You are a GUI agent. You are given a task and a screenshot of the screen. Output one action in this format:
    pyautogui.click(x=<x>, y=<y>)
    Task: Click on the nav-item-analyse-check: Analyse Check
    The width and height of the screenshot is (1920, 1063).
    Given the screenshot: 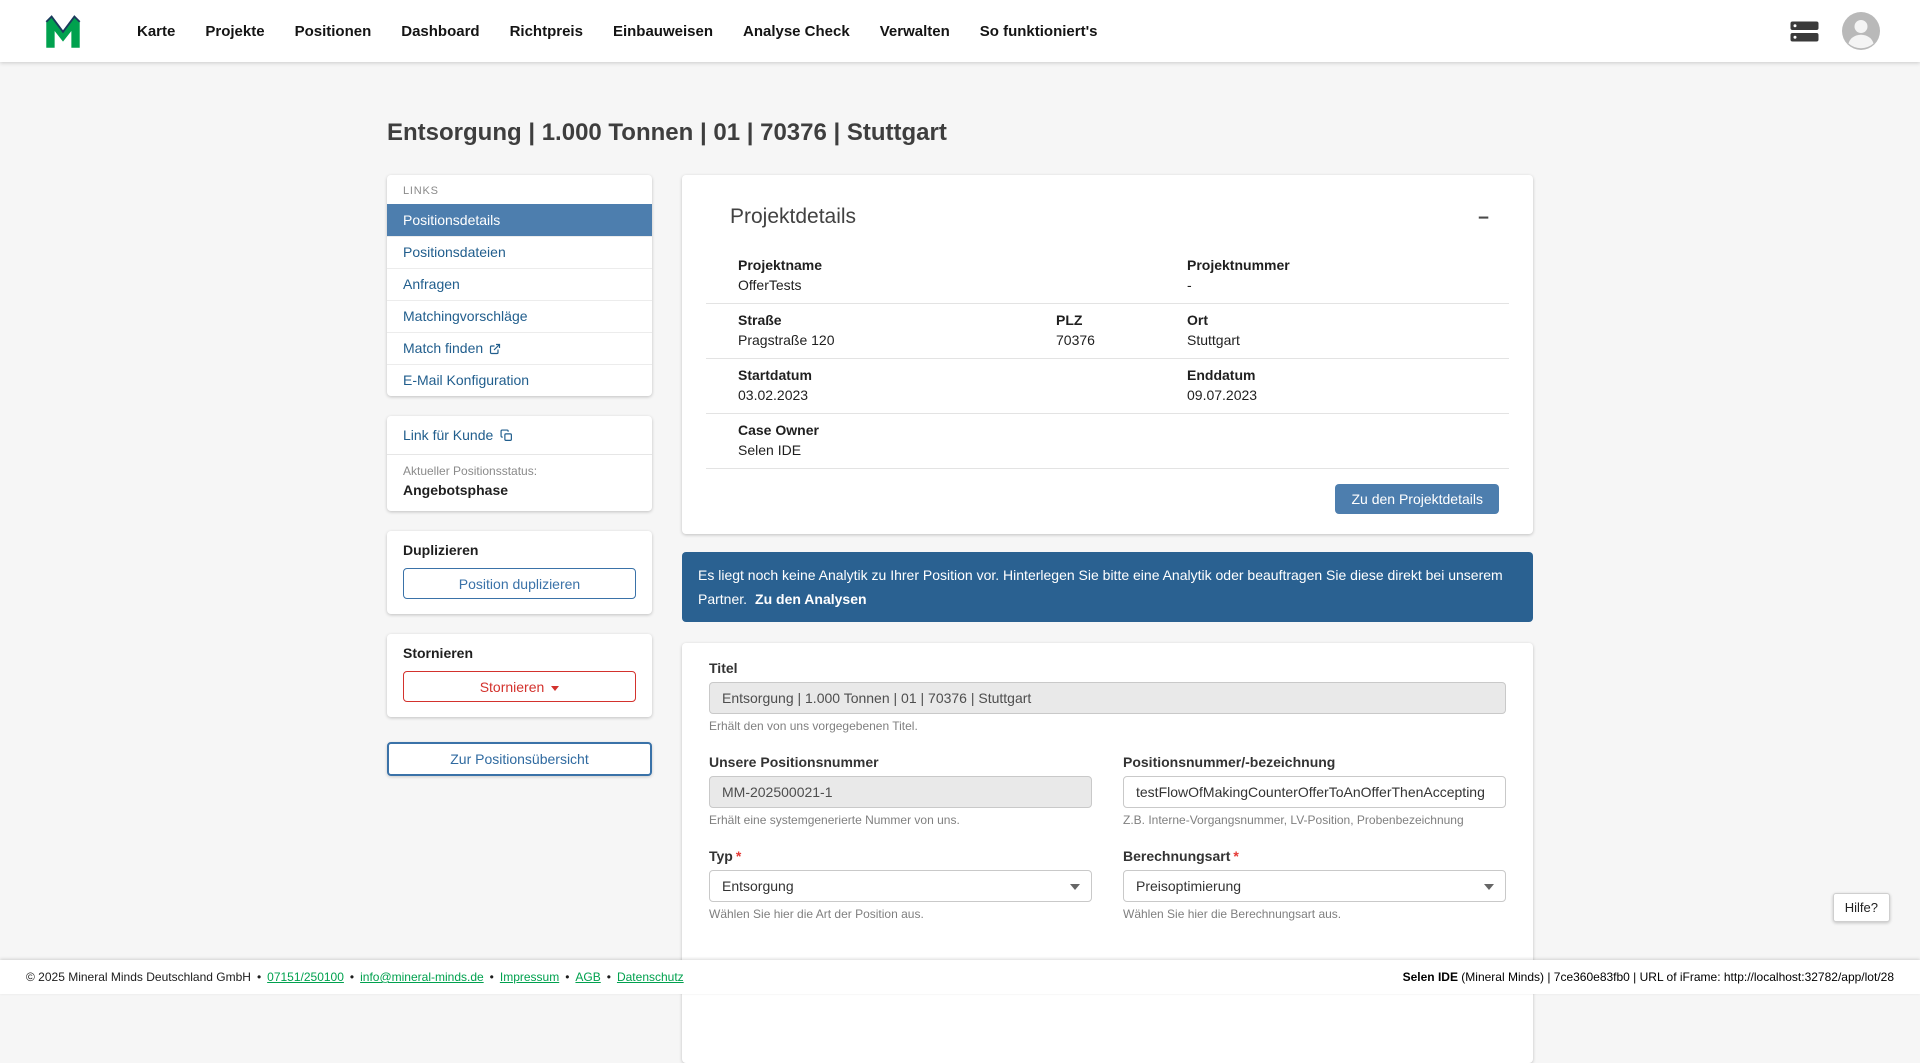 What is the action you would take?
    pyautogui.click(x=796, y=31)
    